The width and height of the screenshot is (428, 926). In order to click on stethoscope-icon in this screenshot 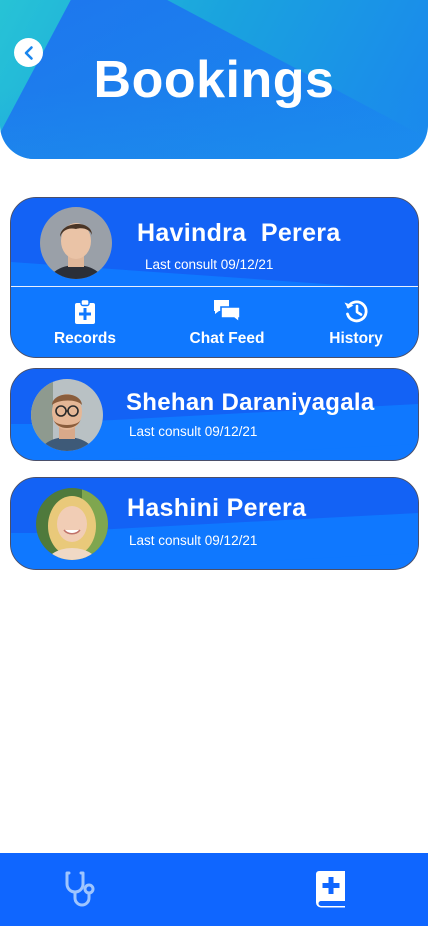, I will do `click(80, 889)`.